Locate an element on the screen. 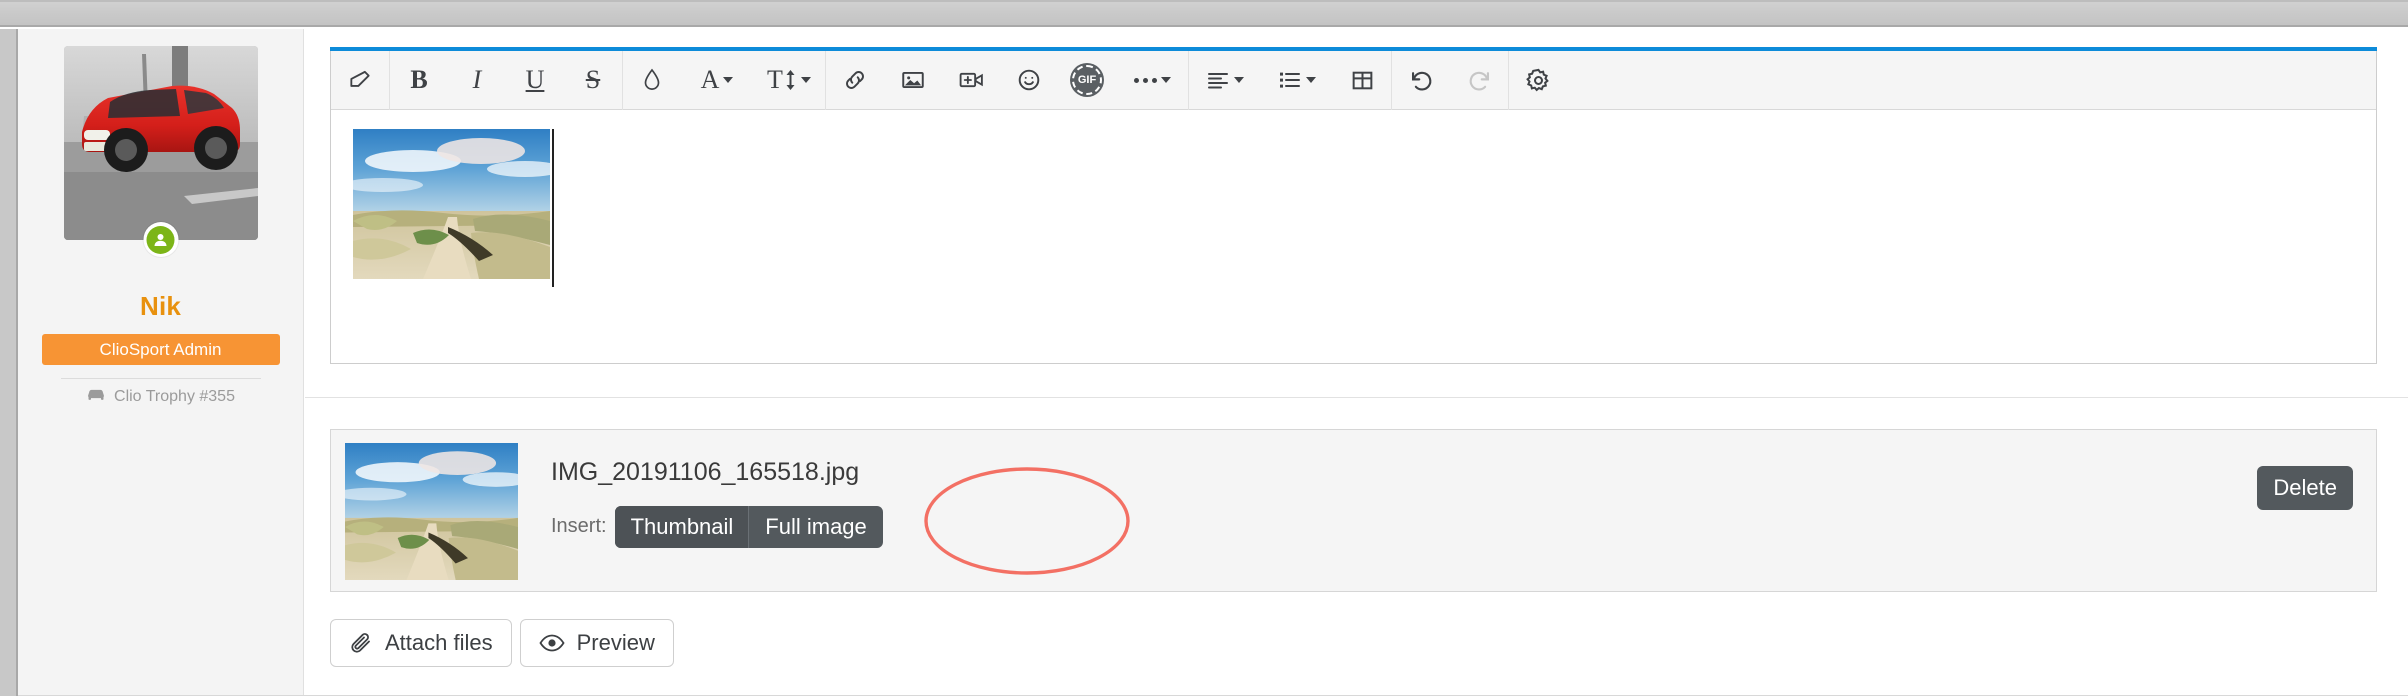 This screenshot has height=696, width=2408. editor-action-buttons: Attach files Preview is located at coordinates (502, 643).